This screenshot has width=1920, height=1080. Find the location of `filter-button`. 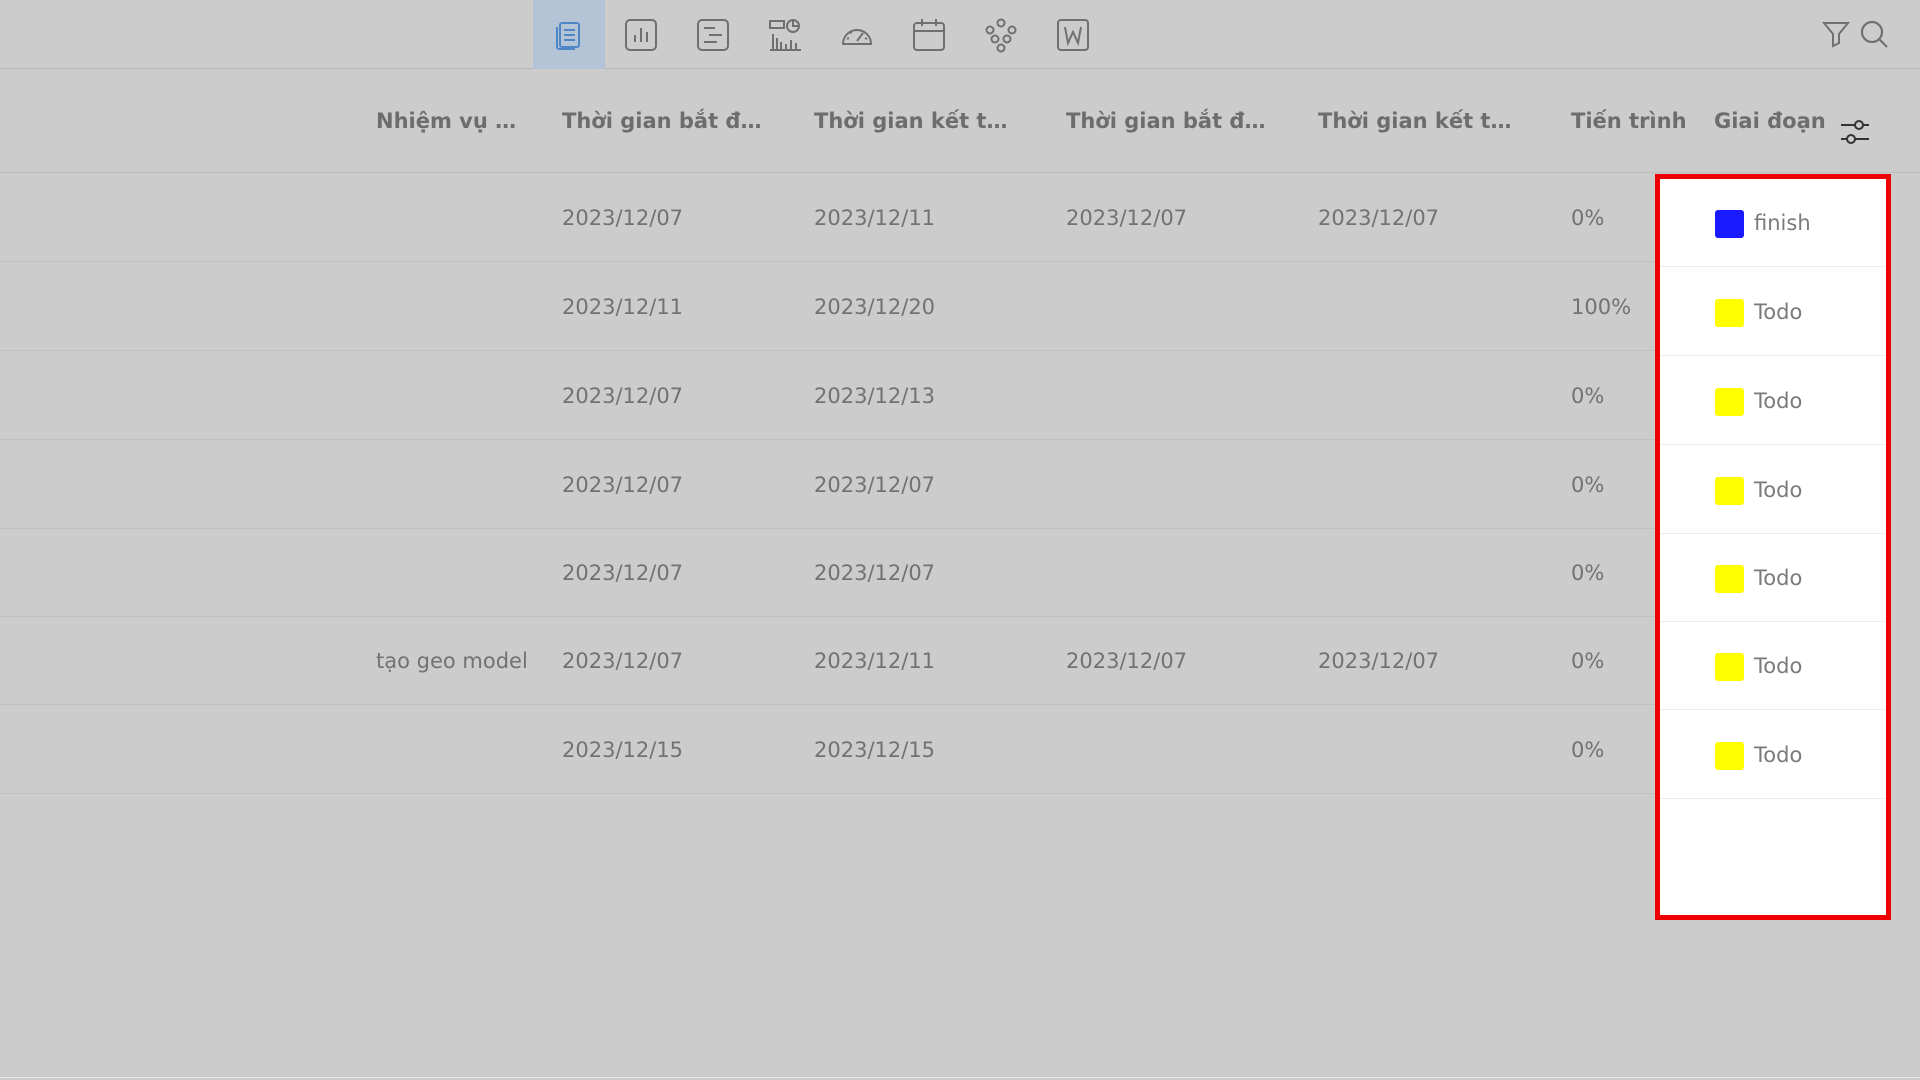

filter-button is located at coordinates (1836, 34).